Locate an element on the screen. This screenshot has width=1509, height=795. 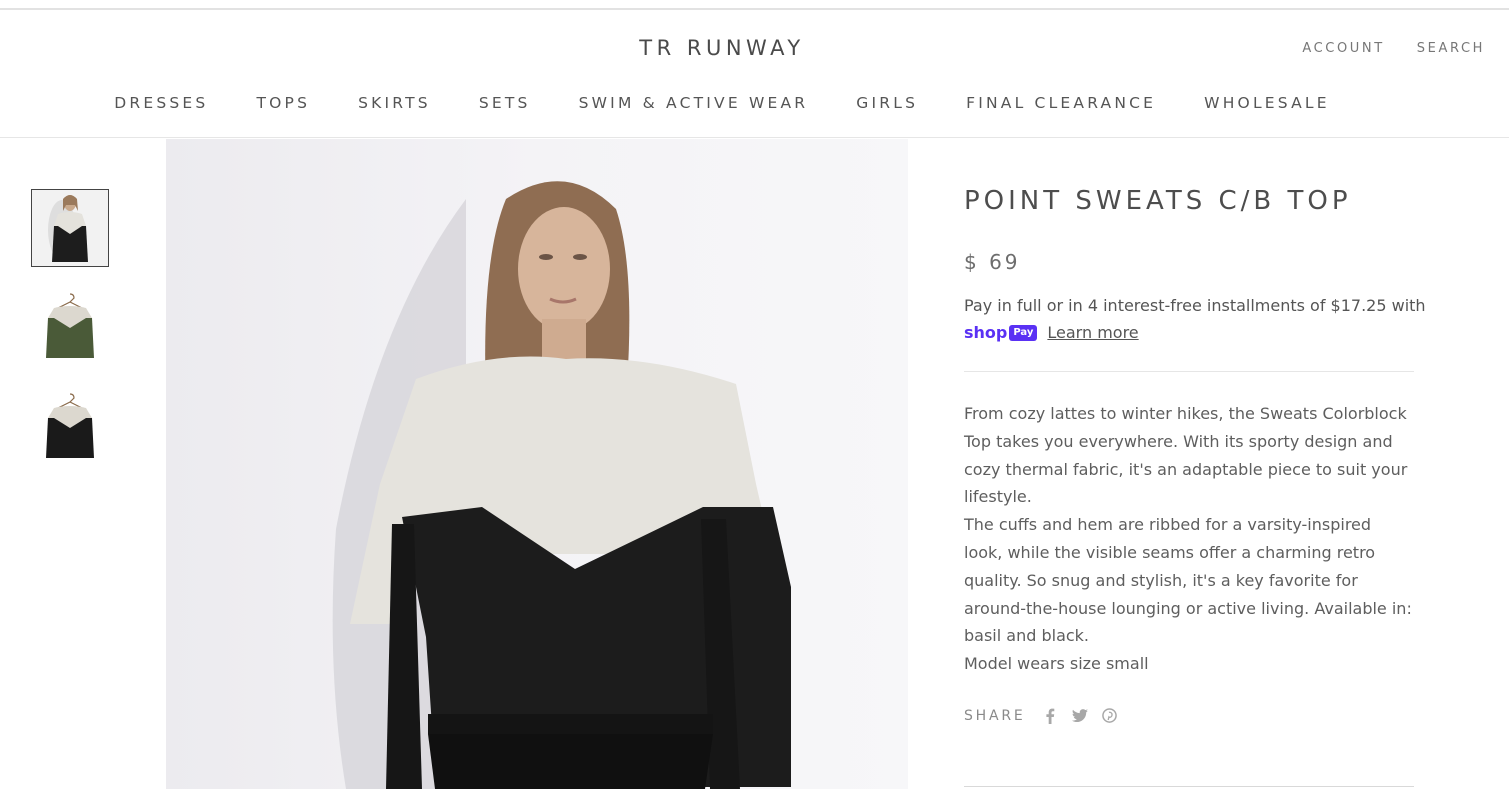
learn-more-link: Learn more is located at coordinates (1092, 332).